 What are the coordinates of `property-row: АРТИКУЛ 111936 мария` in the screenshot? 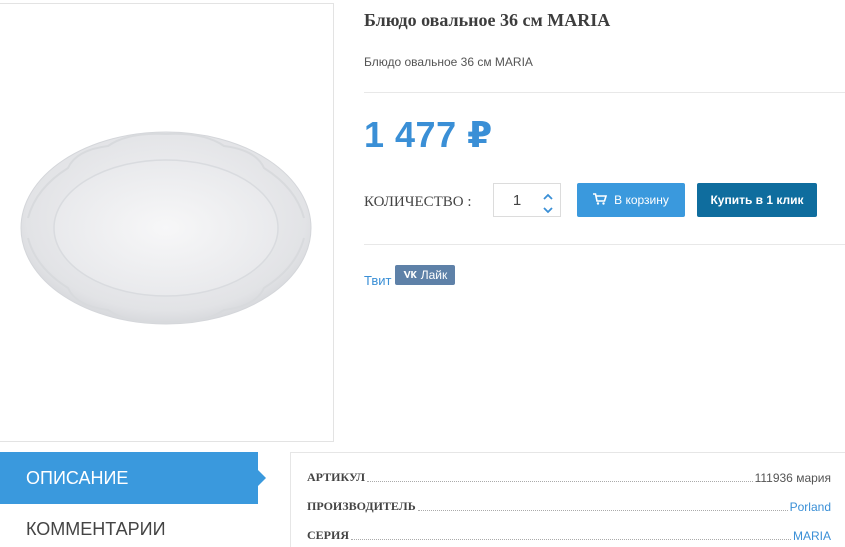 It's located at (569, 476).